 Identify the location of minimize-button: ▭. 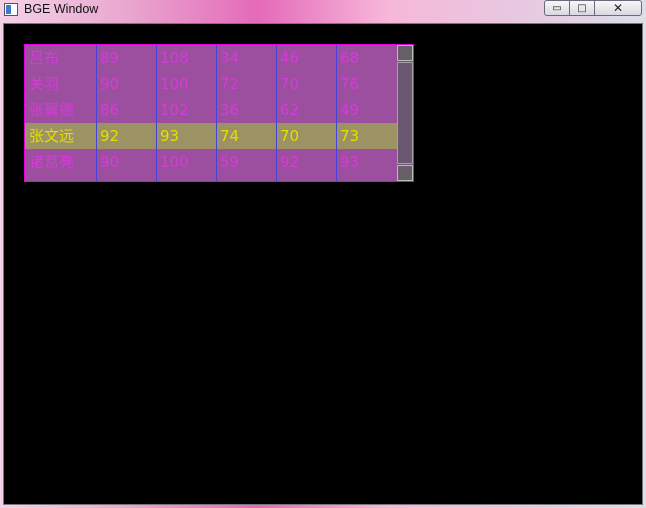
(557, 8).